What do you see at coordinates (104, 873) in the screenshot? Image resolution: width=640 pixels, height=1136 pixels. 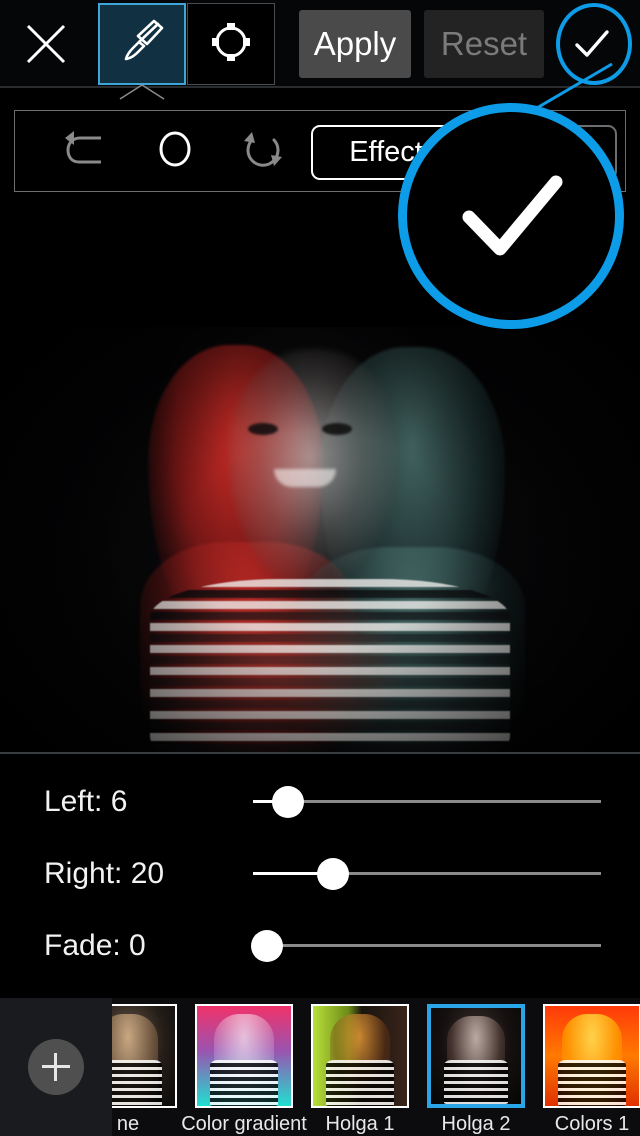 I see `right-slider-label: Right: 20` at bounding box center [104, 873].